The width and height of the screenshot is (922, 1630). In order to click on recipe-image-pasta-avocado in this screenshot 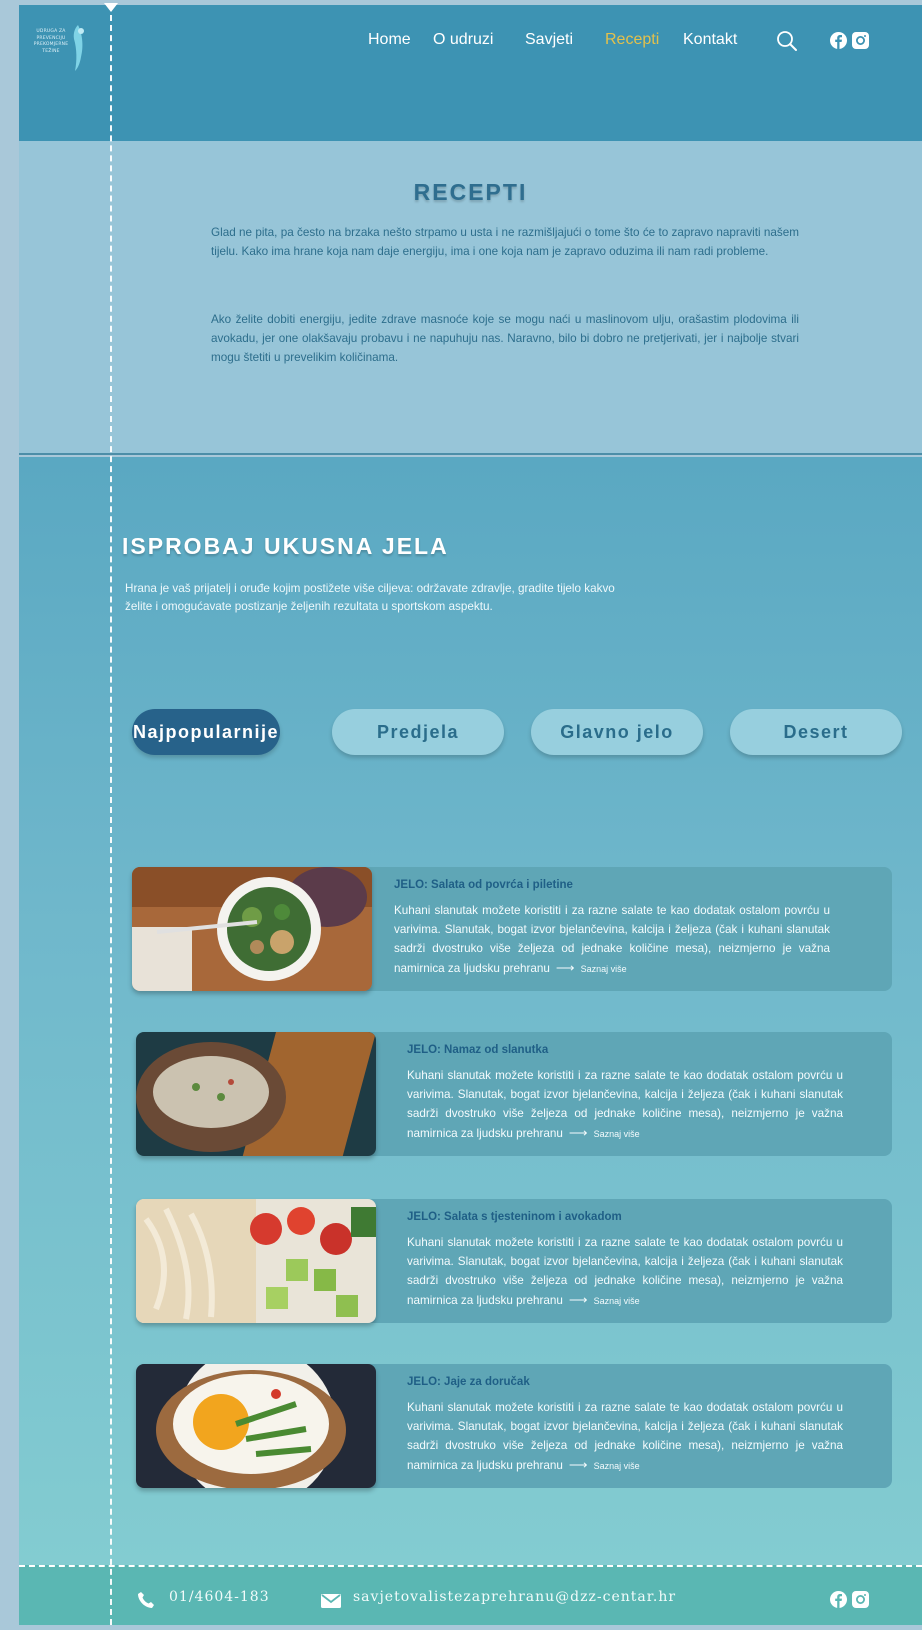, I will do `click(256, 1261)`.